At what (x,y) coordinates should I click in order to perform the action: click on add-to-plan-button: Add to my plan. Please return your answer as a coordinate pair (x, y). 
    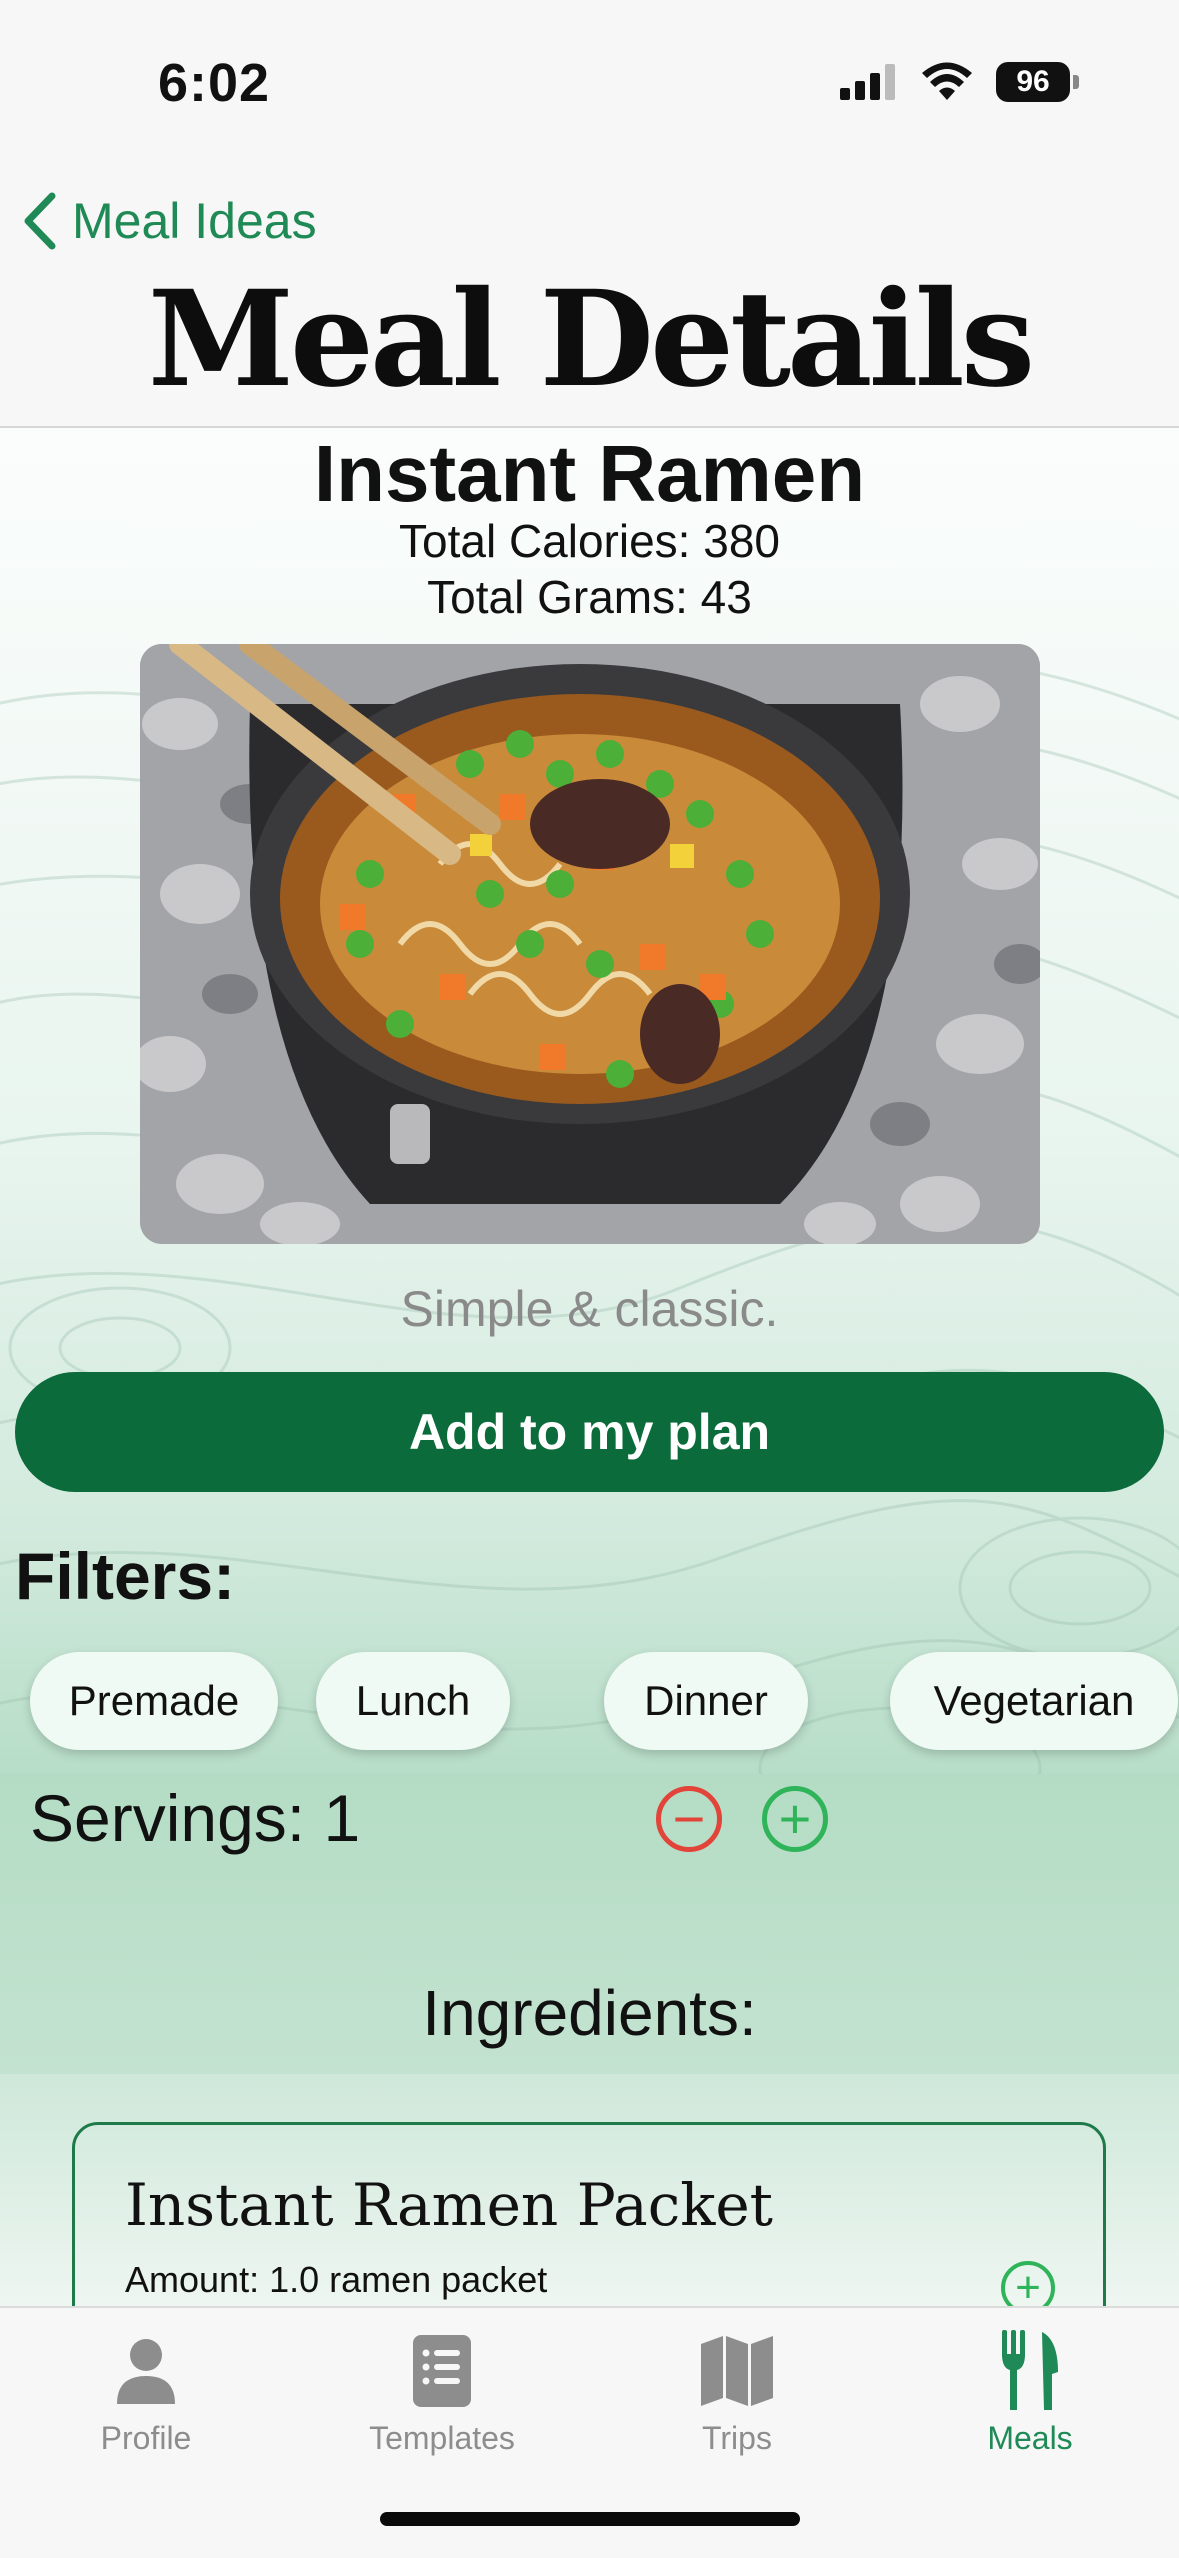
    Looking at the image, I should click on (589, 1432).